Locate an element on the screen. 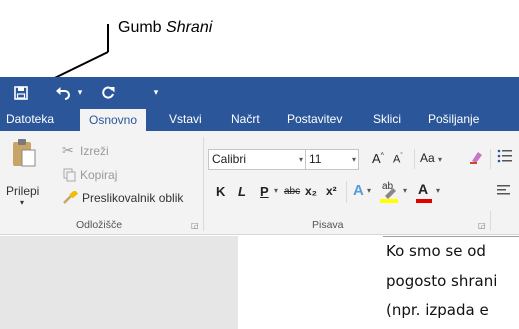 The height and width of the screenshot is (329, 519). font-color-bar is located at coordinates (424, 201).